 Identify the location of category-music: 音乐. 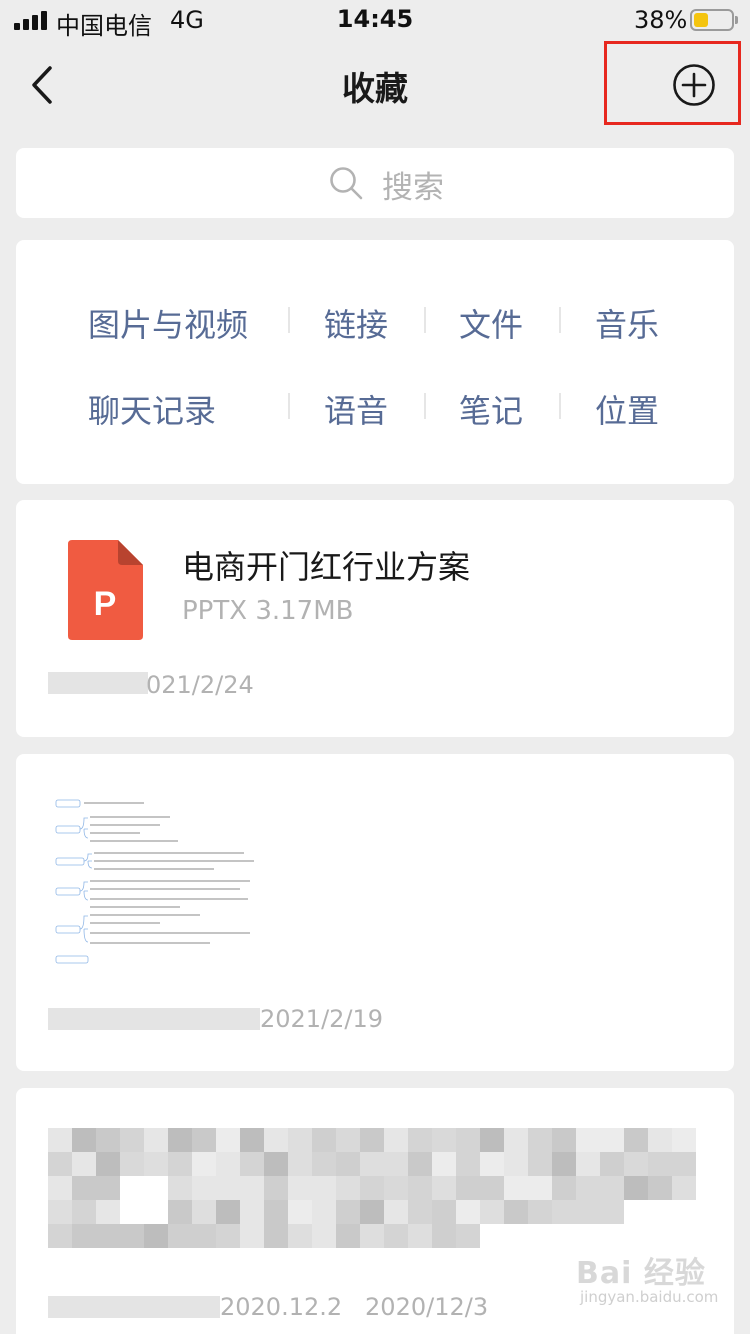
(627, 323).